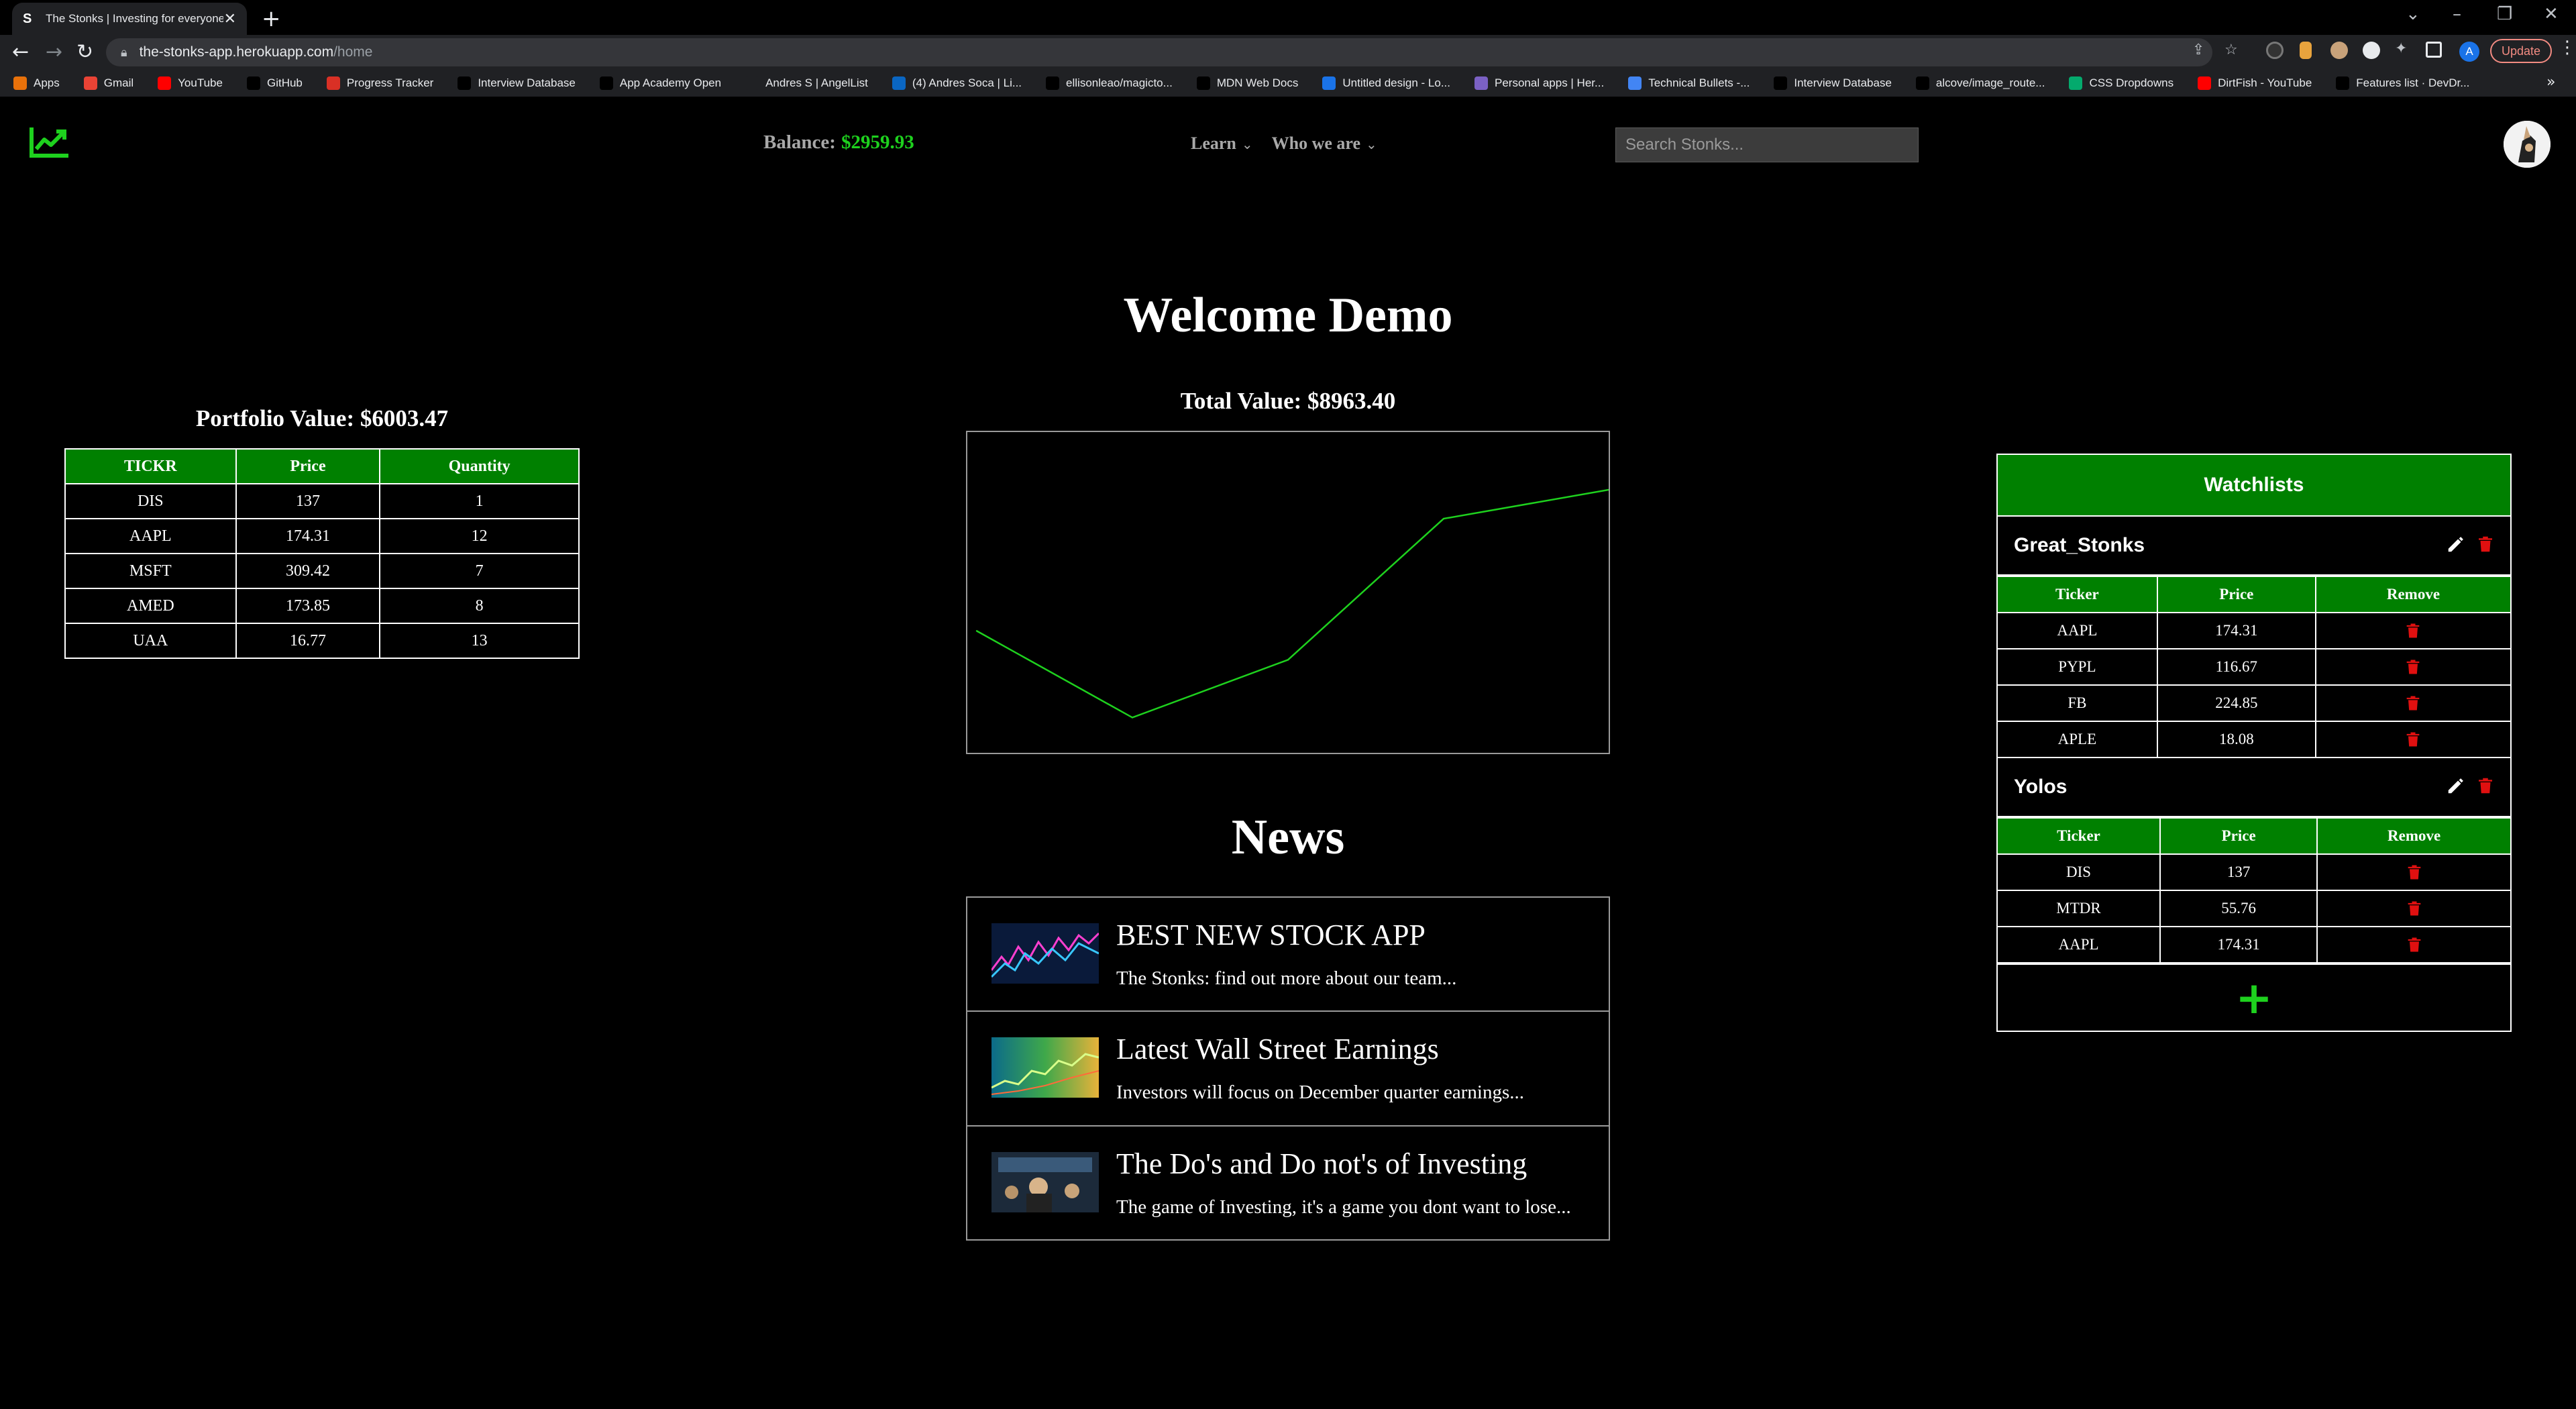 This screenshot has height=1409, width=2576. What do you see at coordinates (49, 142) in the screenshot?
I see `stonks-logo-icon` at bounding box center [49, 142].